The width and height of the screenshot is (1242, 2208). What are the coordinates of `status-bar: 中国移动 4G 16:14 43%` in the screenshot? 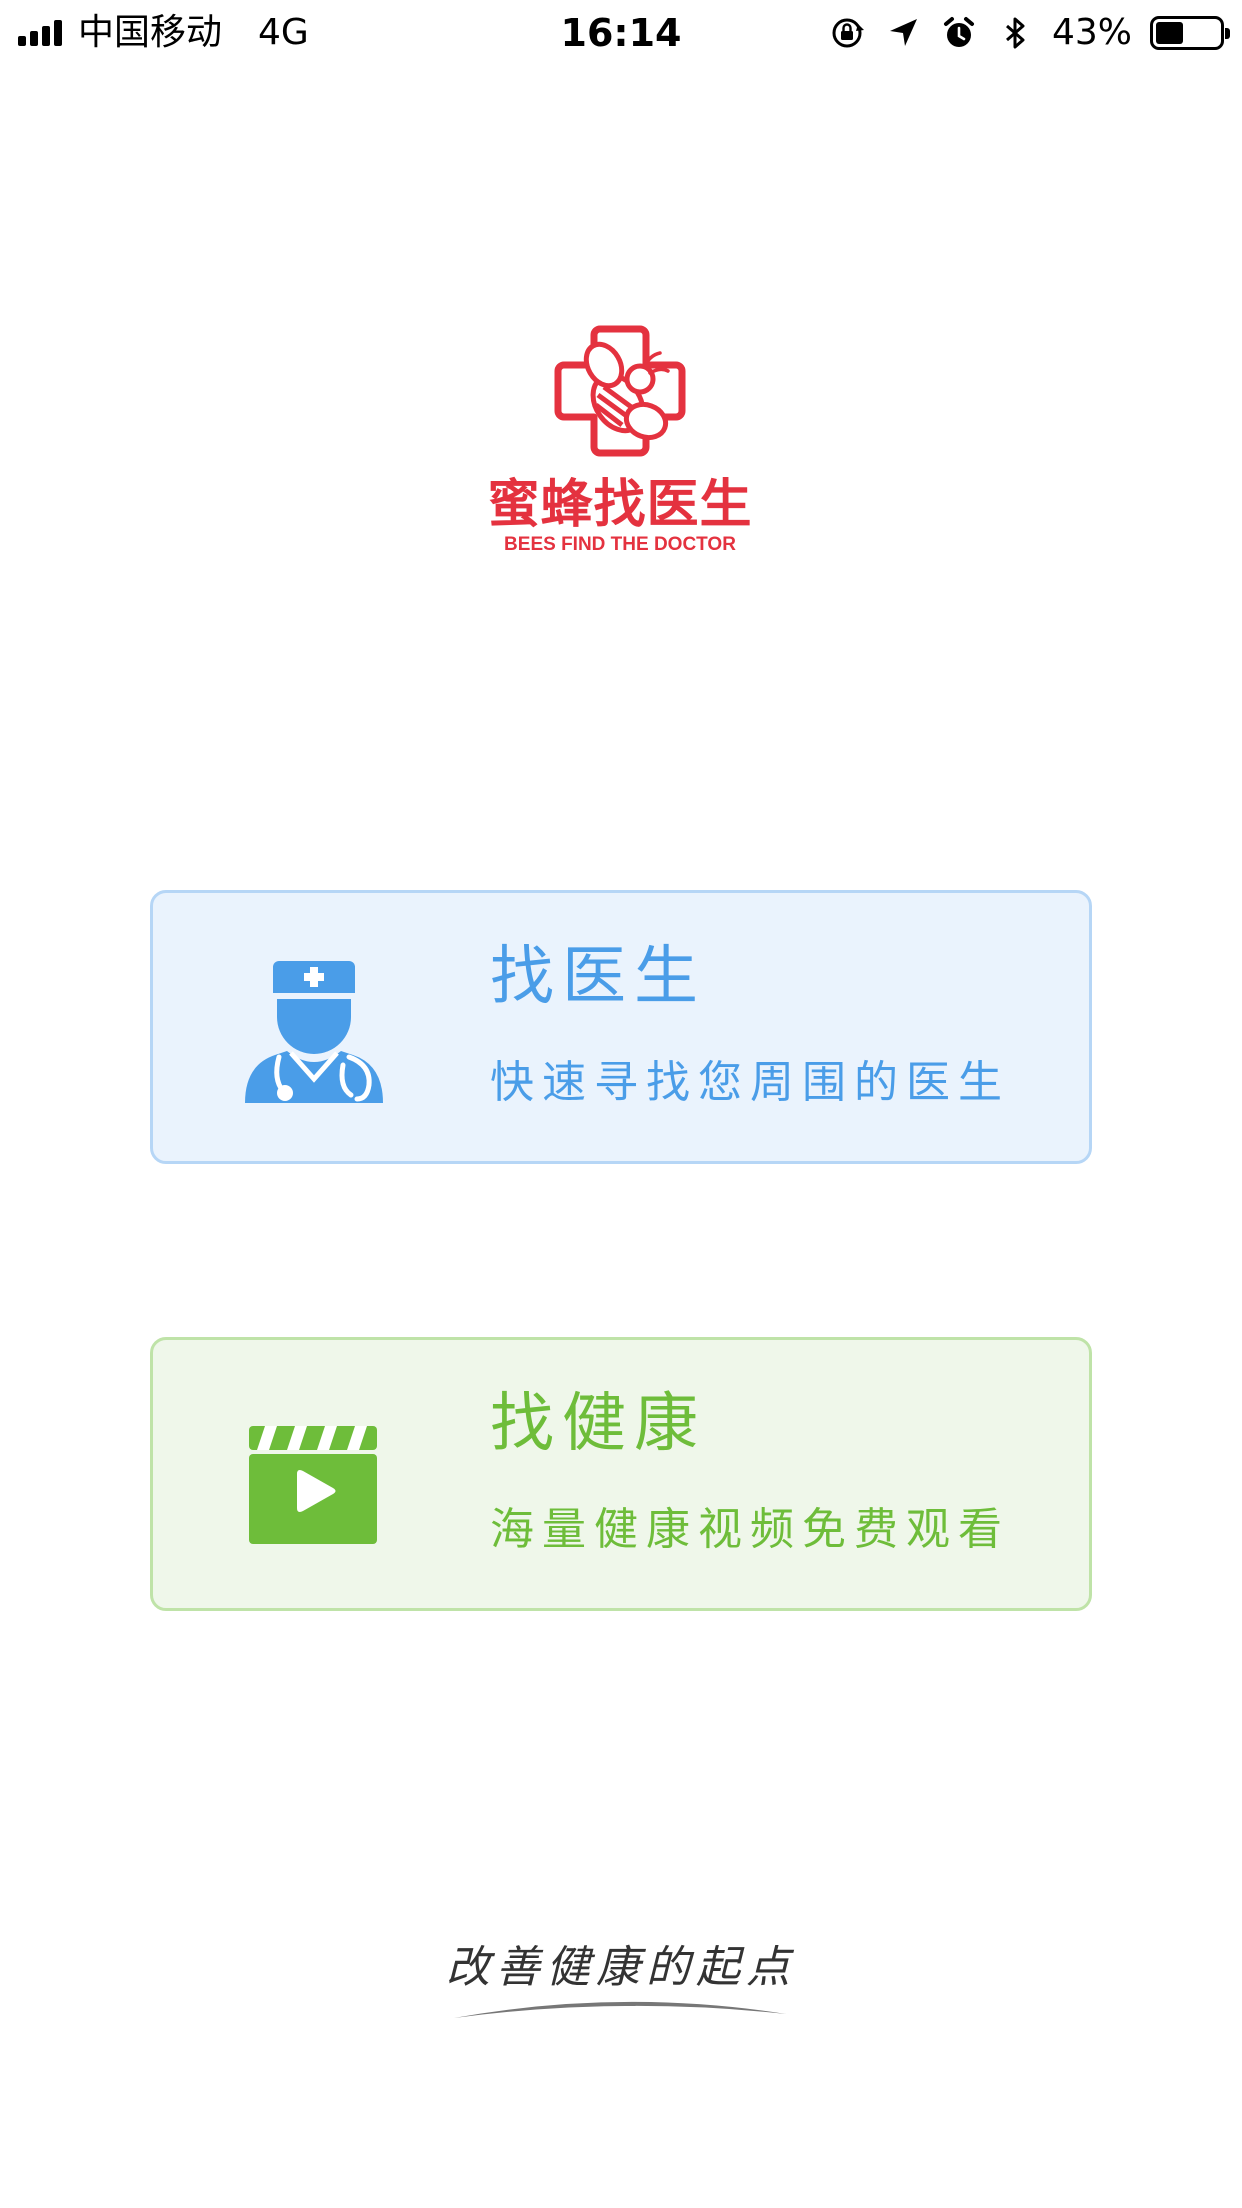 It's located at (621, 33).